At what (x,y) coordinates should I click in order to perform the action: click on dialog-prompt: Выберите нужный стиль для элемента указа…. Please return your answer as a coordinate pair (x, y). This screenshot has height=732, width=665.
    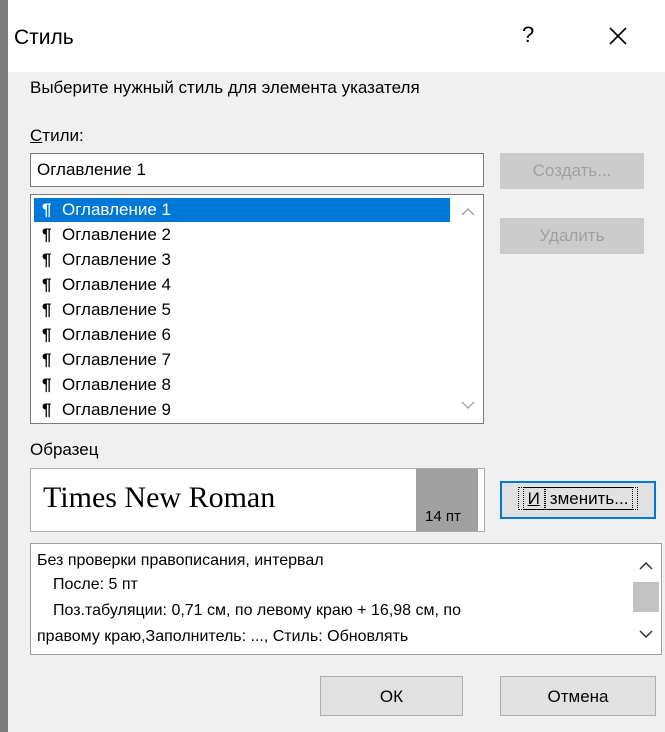
    Looking at the image, I should click on (225, 87).